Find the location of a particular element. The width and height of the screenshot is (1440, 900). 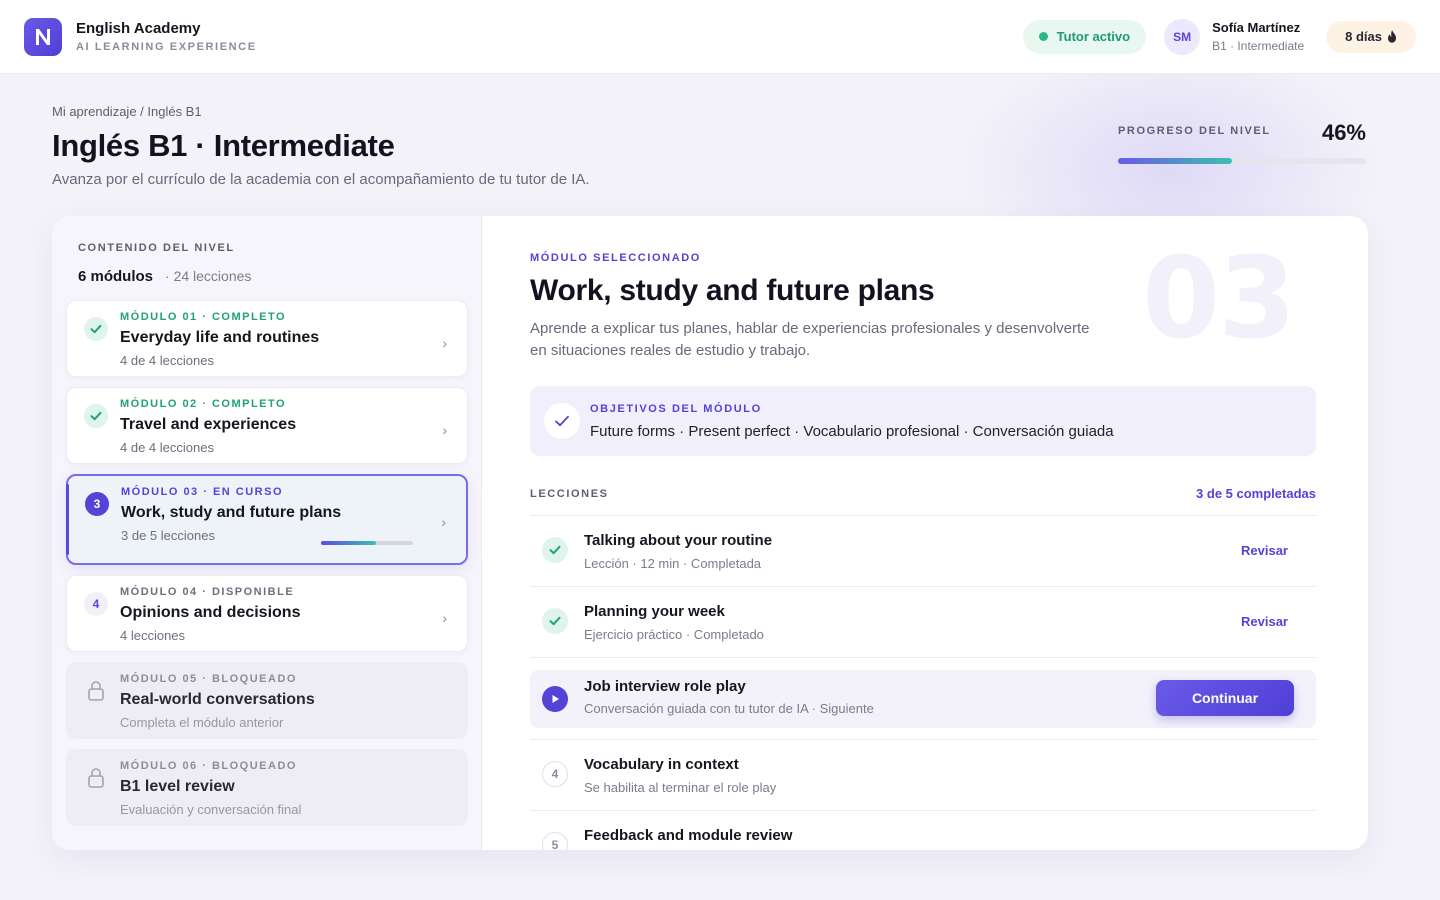

module-status-tag: MÓDULO 04 · DISPONIBLE is located at coordinates (207, 592).